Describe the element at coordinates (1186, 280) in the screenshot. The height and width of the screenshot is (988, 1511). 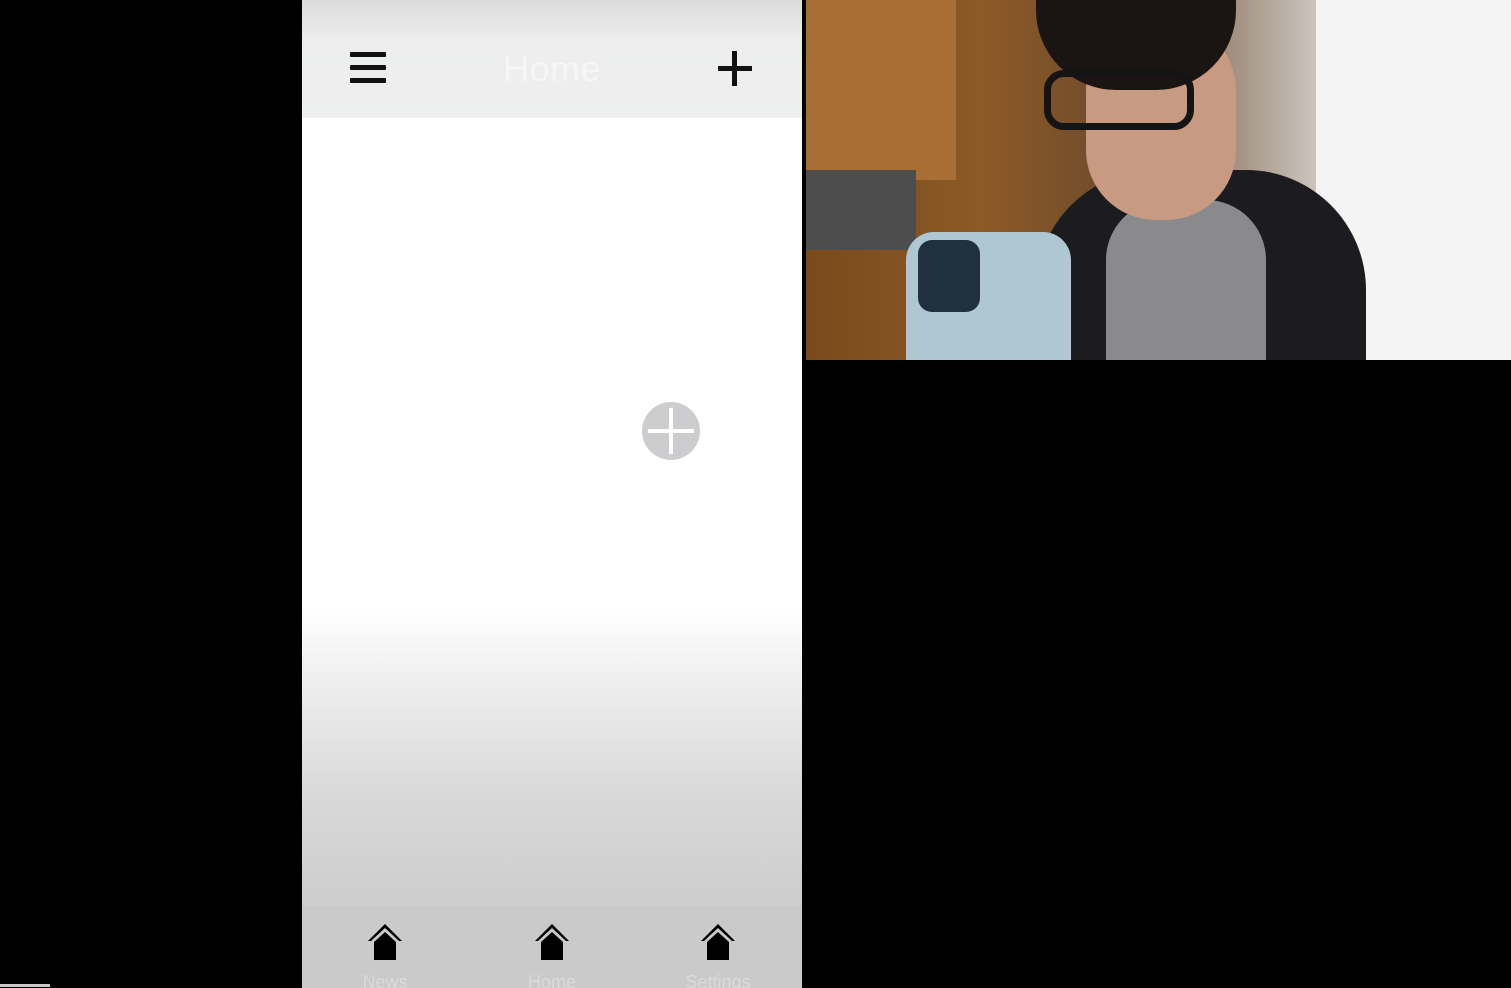
I see `person-shirt` at that location.